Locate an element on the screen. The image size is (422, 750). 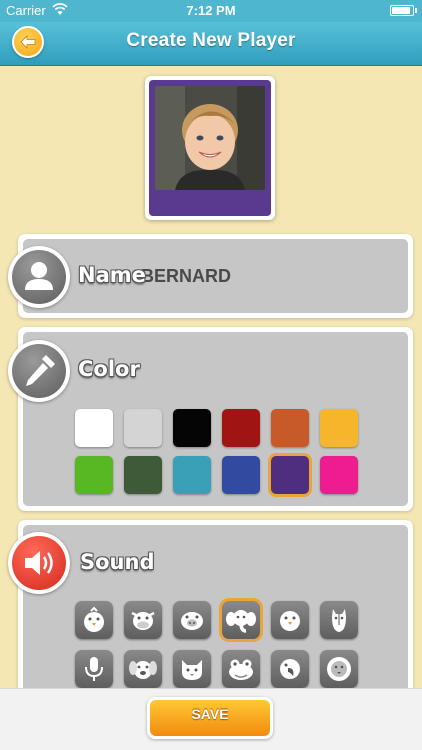
player-photo-card is located at coordinates (210, 148).